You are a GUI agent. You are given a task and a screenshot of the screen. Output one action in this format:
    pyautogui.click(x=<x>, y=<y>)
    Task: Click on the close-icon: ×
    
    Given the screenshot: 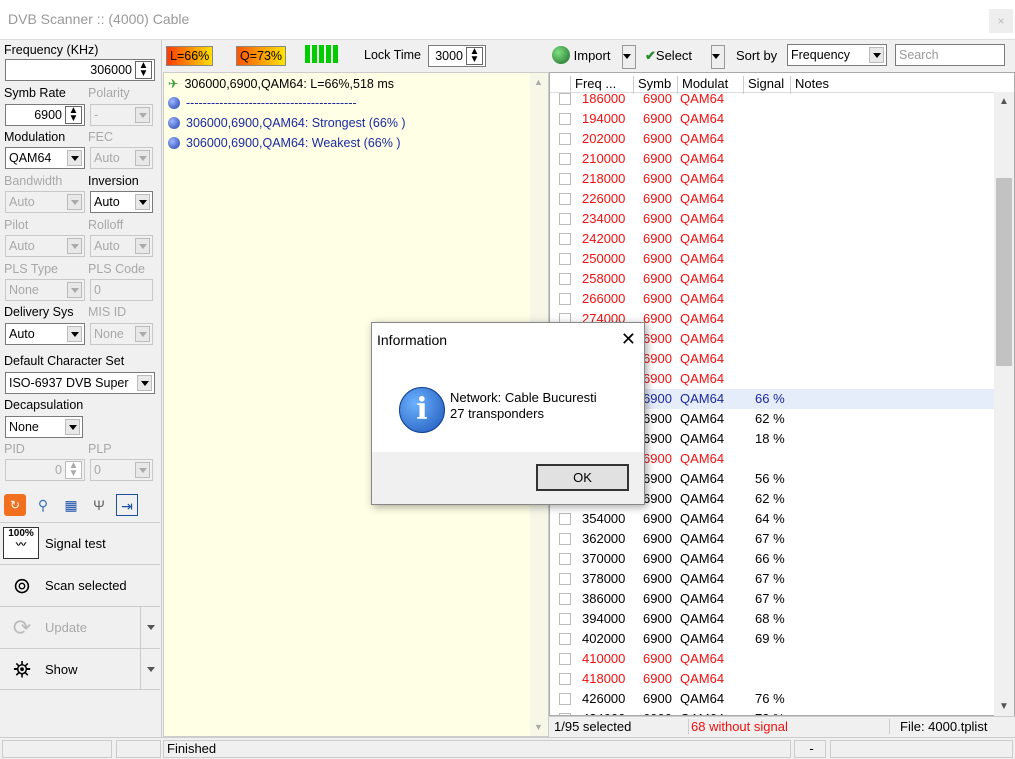 What is the action you would take?
    pyautogui.click(x=1001, y=21)
    